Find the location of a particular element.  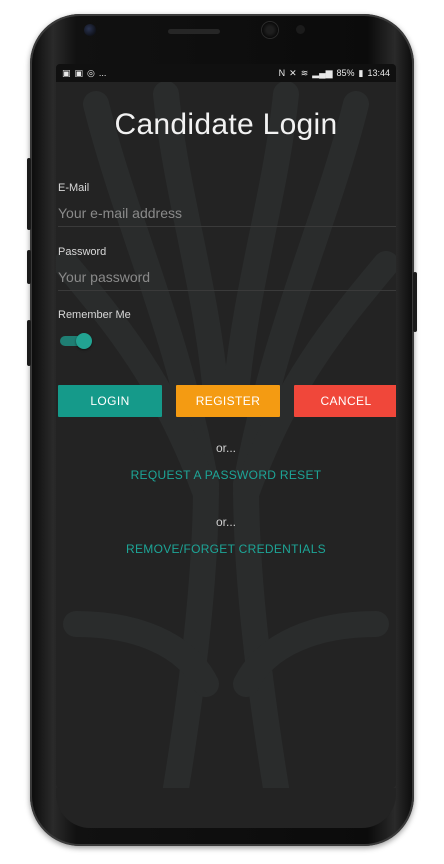

forget-credentials-link: REMOVE/FORGET CREDENTIALS is located at coordinates (226, 549).